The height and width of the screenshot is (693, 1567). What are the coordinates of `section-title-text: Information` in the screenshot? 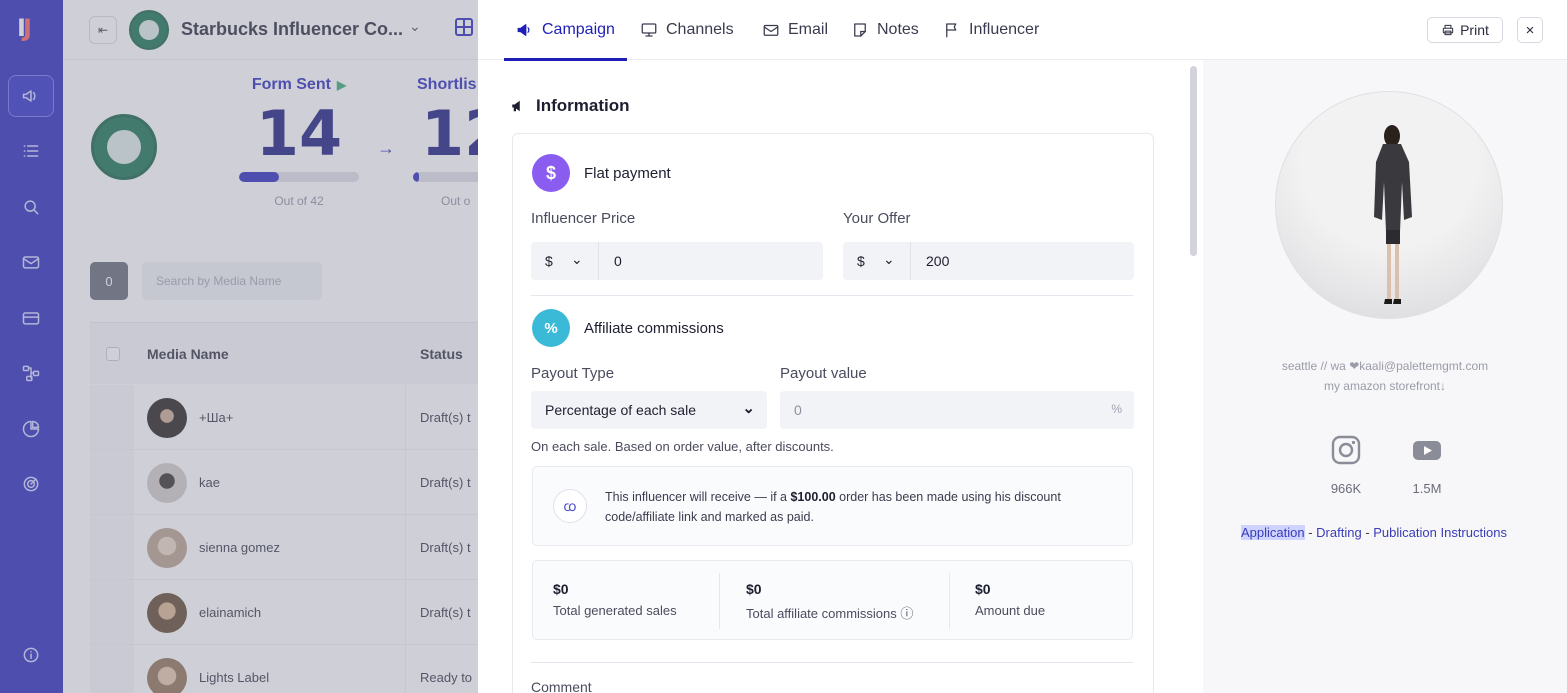 It's located at (583, 105).